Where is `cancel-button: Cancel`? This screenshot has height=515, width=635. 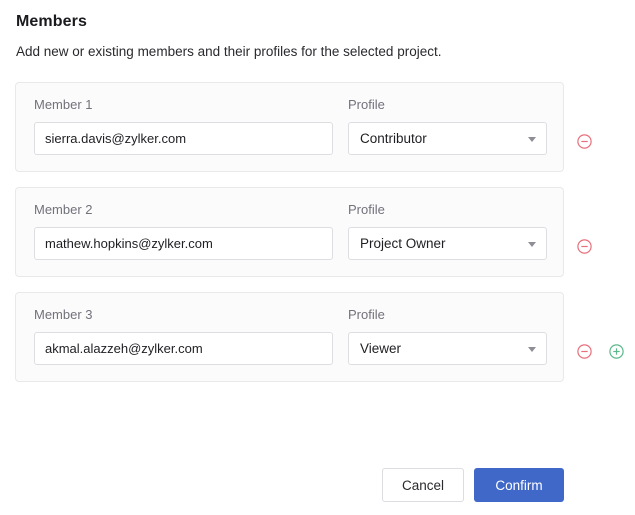
cancel-button: Cancel is located at coordinates (423, 485).